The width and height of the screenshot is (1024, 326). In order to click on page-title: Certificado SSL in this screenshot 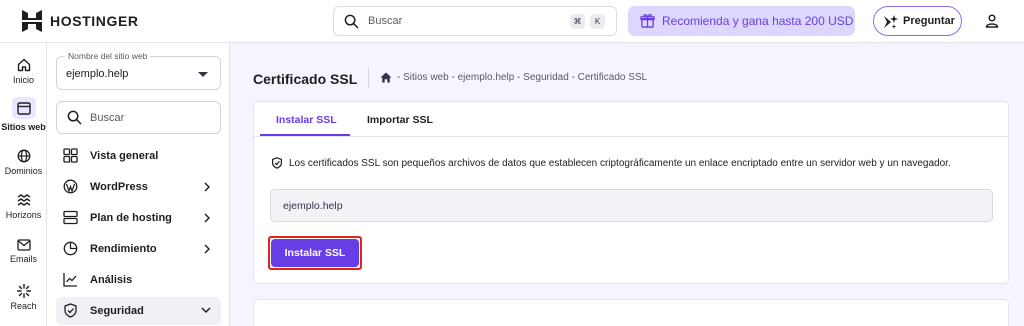, I will do `click(305, 79)`.